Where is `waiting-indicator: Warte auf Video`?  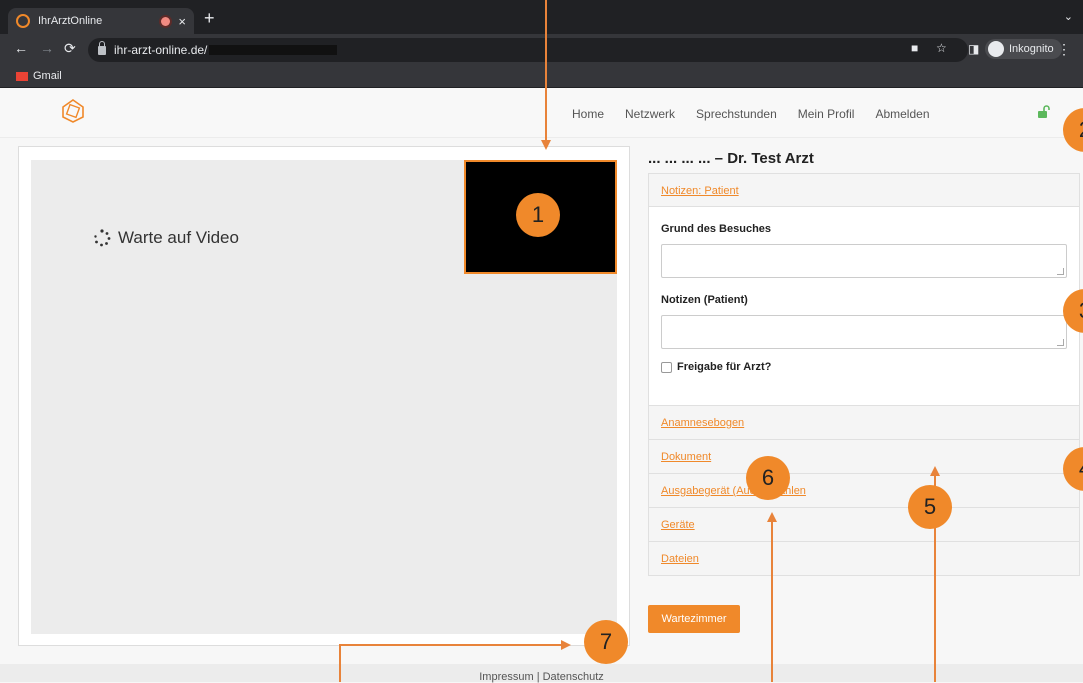 waiting-indicator: Warte auf Video is located at coordinates (165, 238).